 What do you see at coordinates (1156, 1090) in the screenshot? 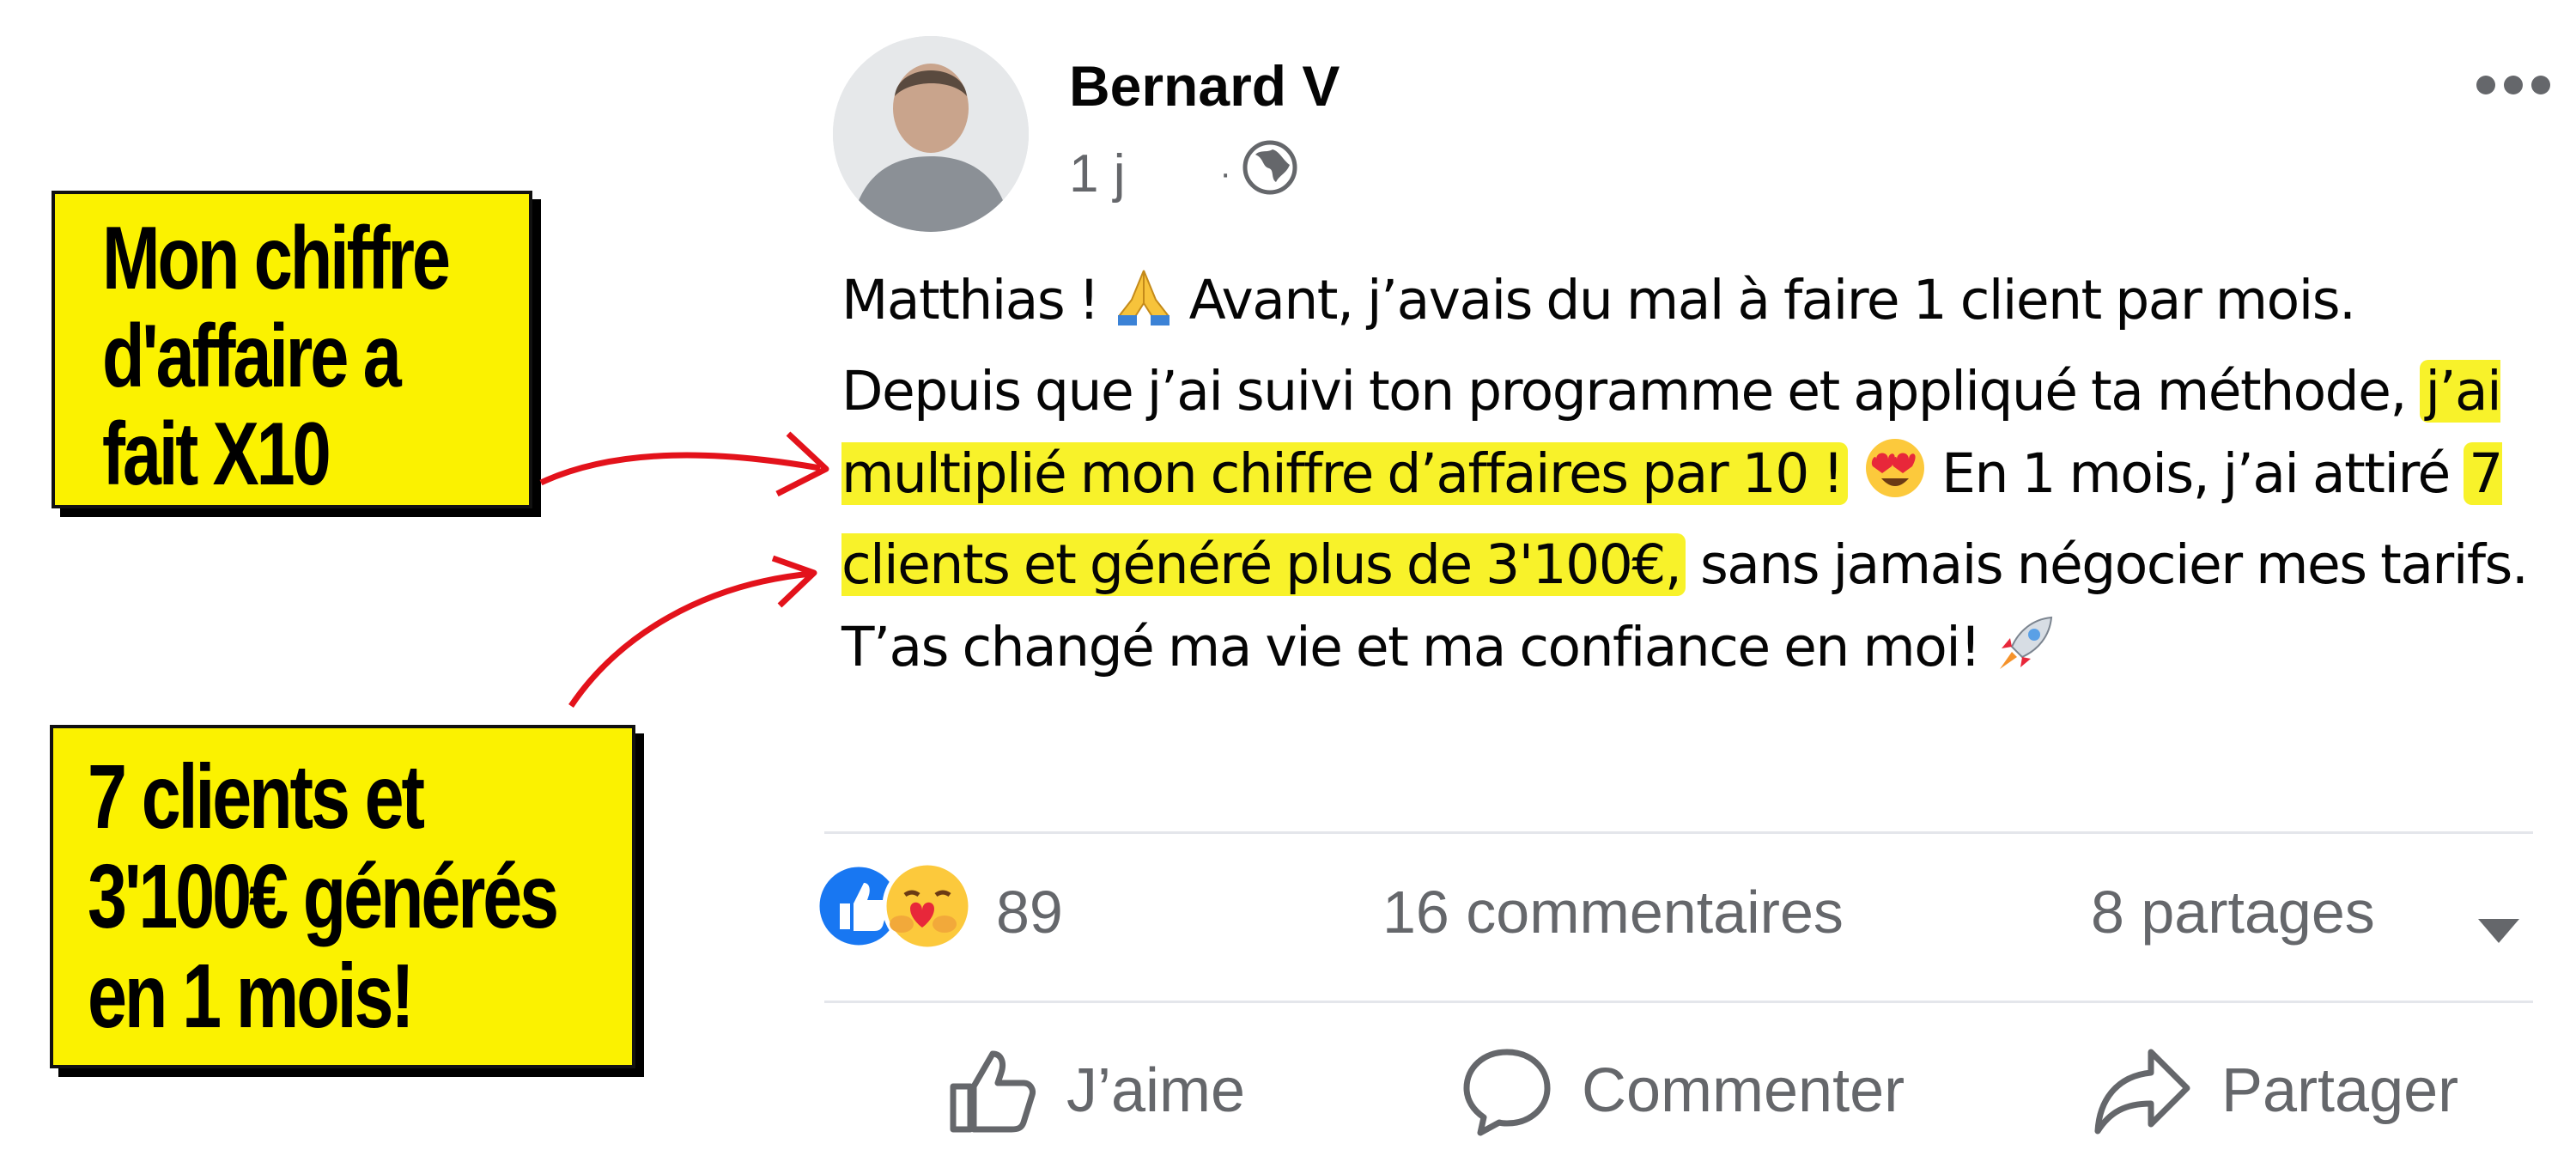
I see `like-label: J’aime` at bounding box center [1156, 1090].